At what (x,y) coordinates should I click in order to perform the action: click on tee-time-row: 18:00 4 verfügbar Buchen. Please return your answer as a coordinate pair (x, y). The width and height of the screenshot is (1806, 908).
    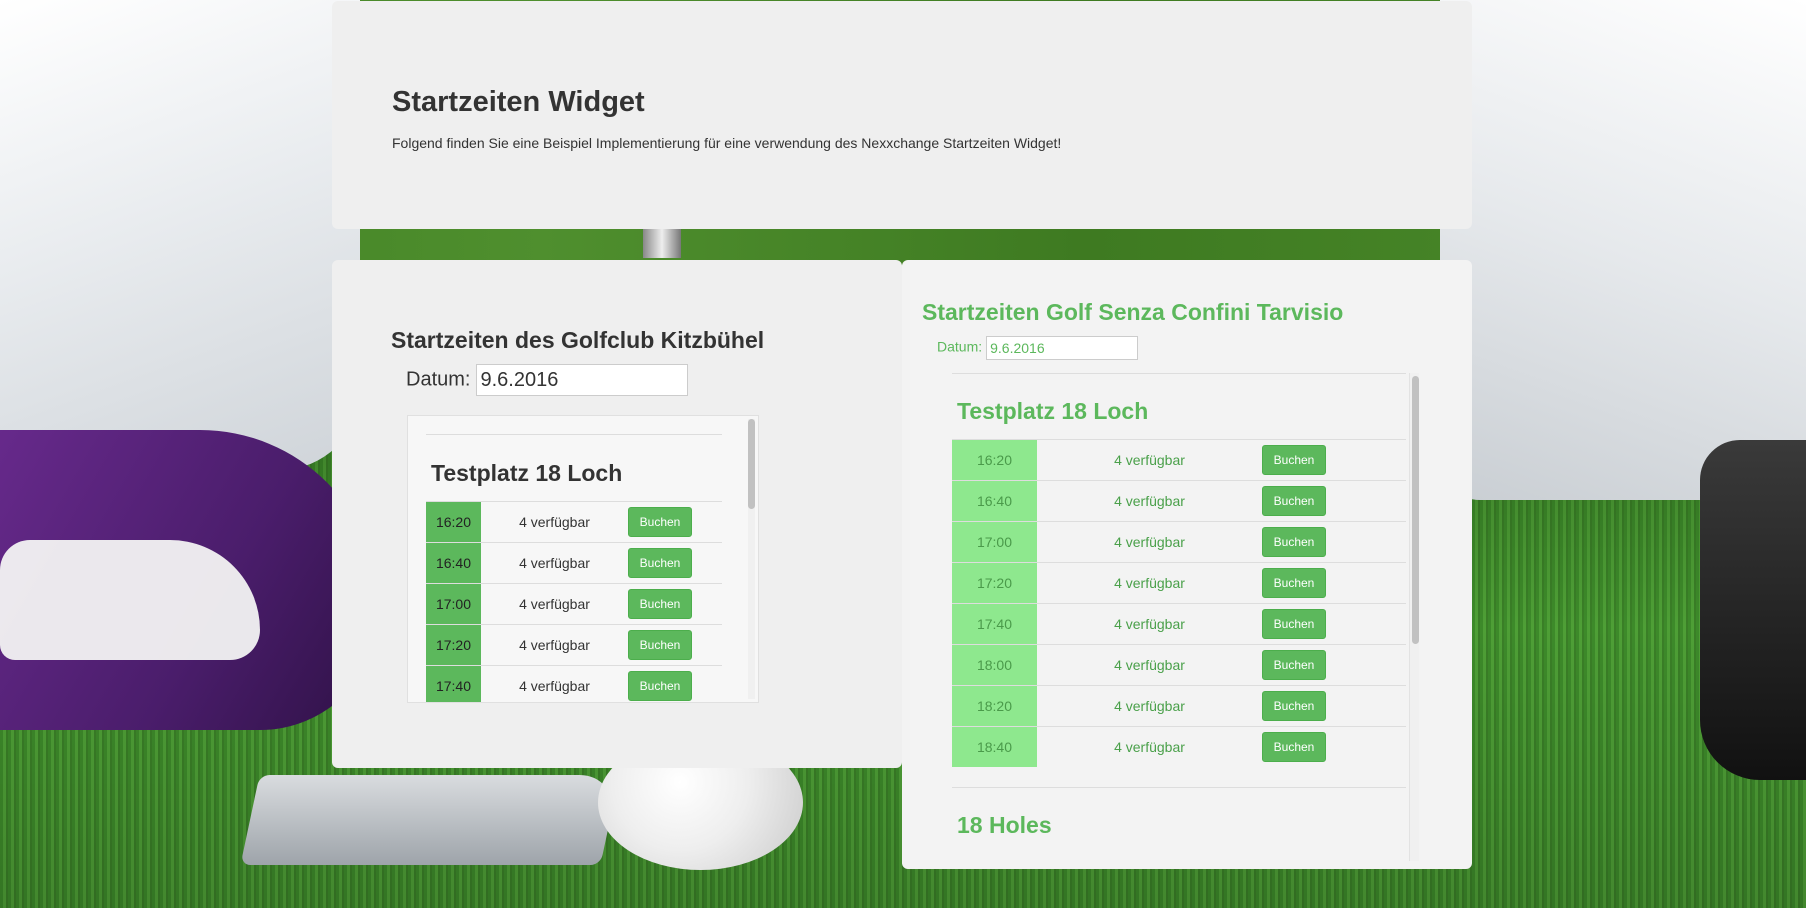
    Looking at the image, I should click on (1179, 664).